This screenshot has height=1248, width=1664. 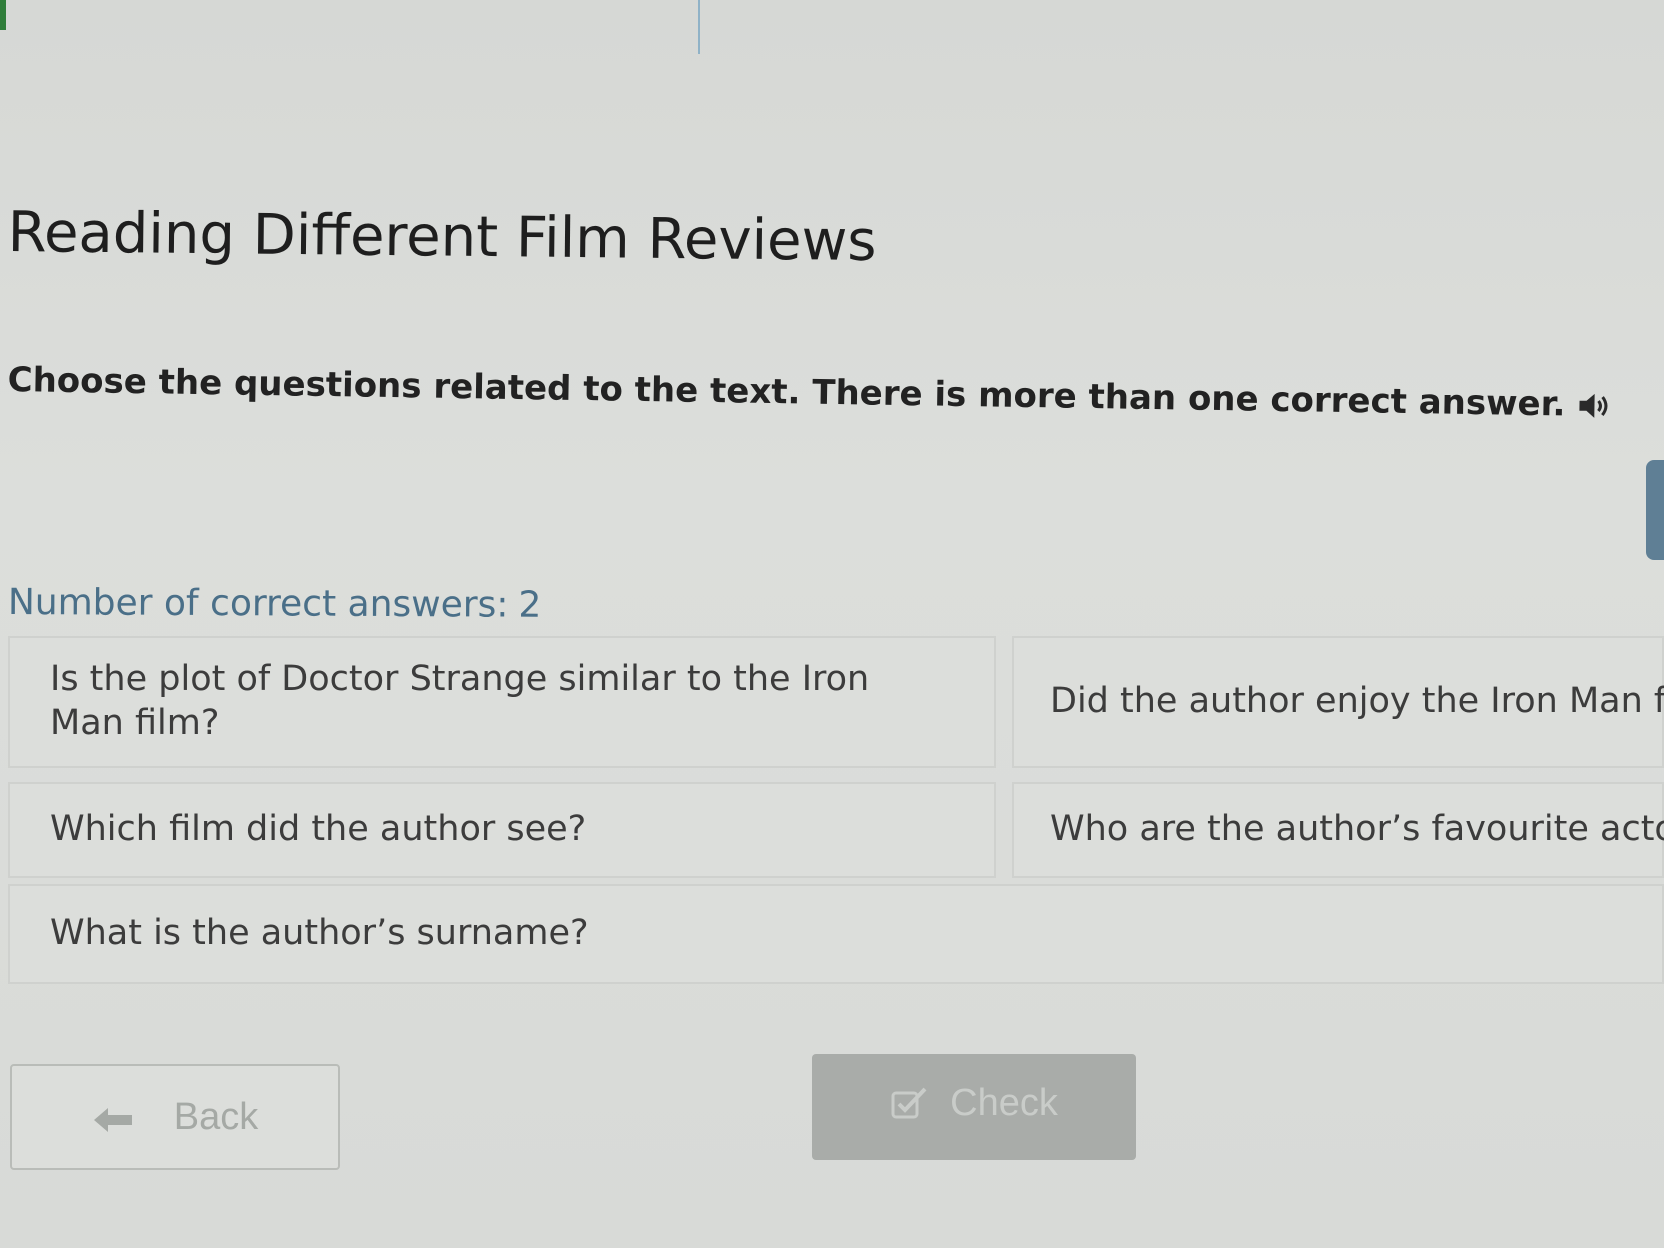 What do you see at coordinates (1357, 829) in the screenshot?
I see `option-text: Who are the author’s favourite actors?` at bounding box center [1357, 829].